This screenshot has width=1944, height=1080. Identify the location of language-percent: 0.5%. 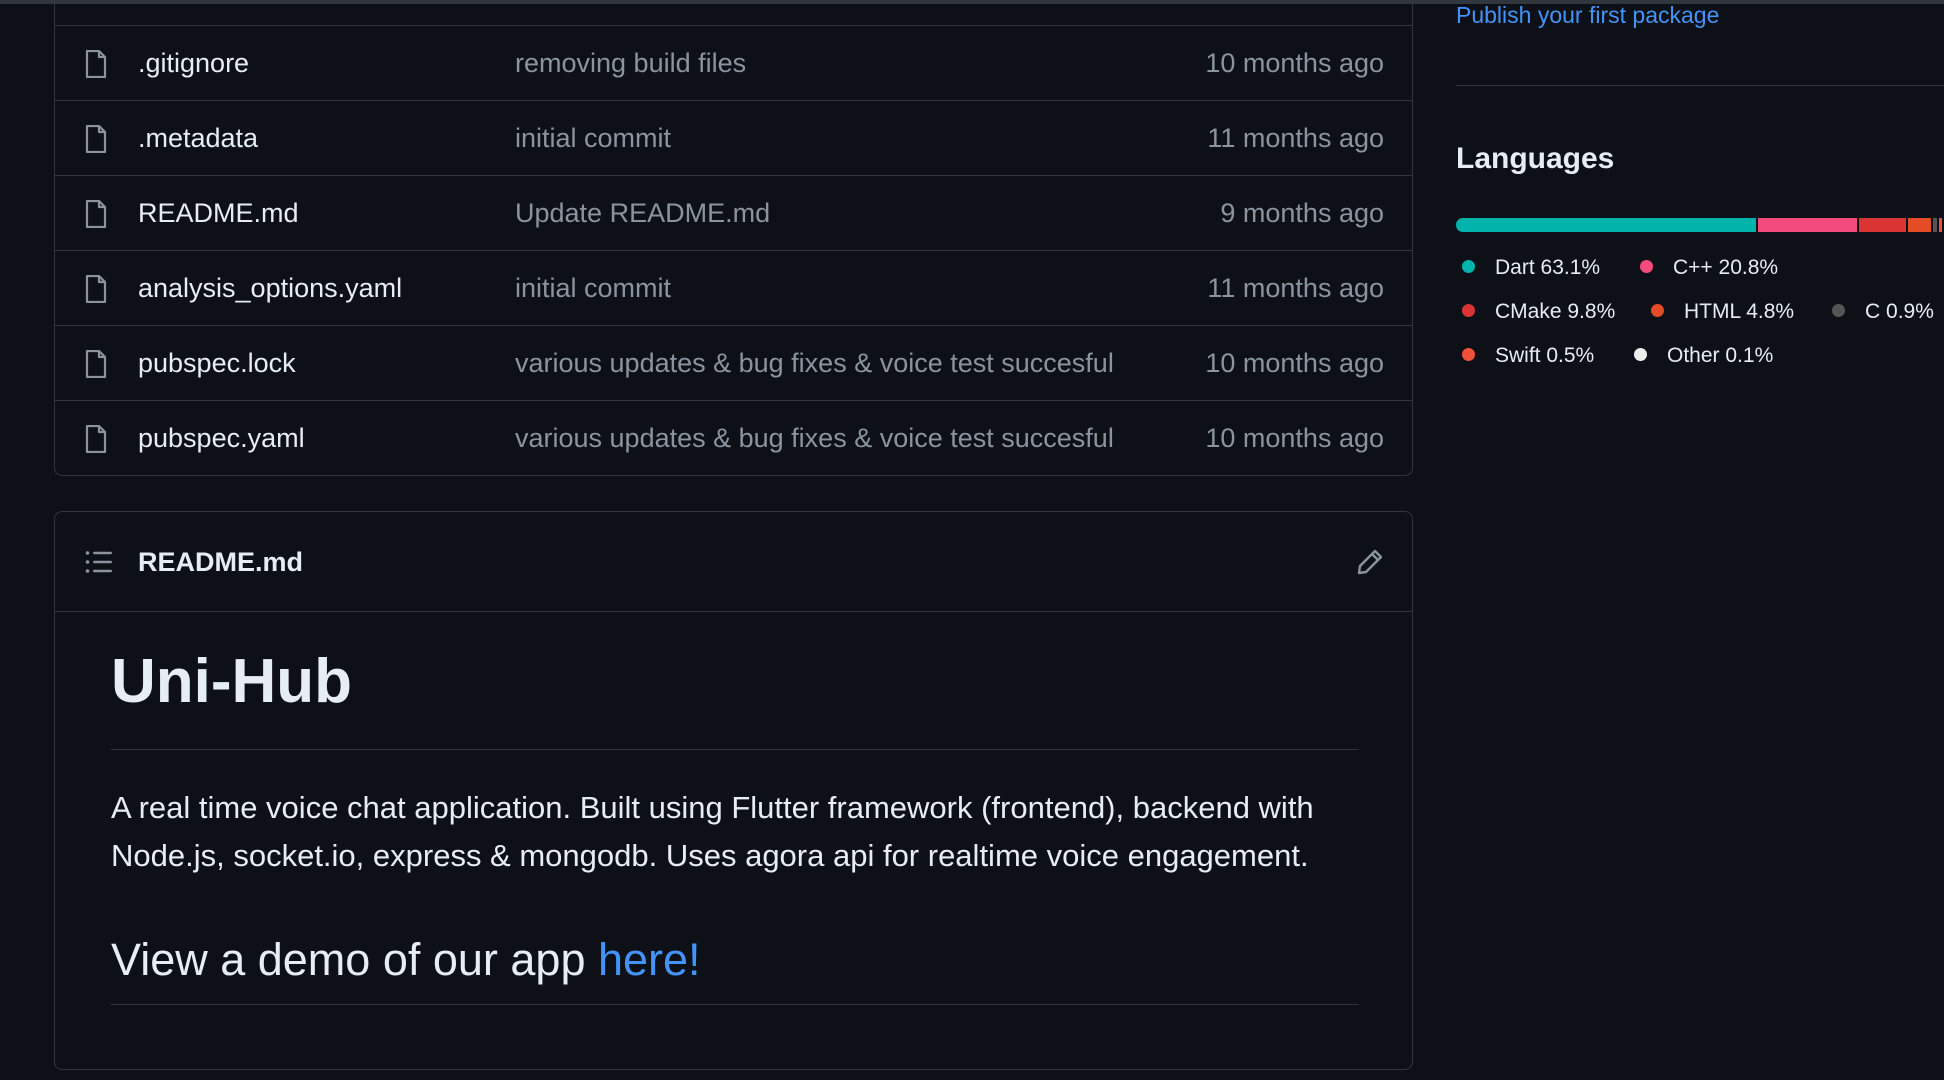
(1570, 355).